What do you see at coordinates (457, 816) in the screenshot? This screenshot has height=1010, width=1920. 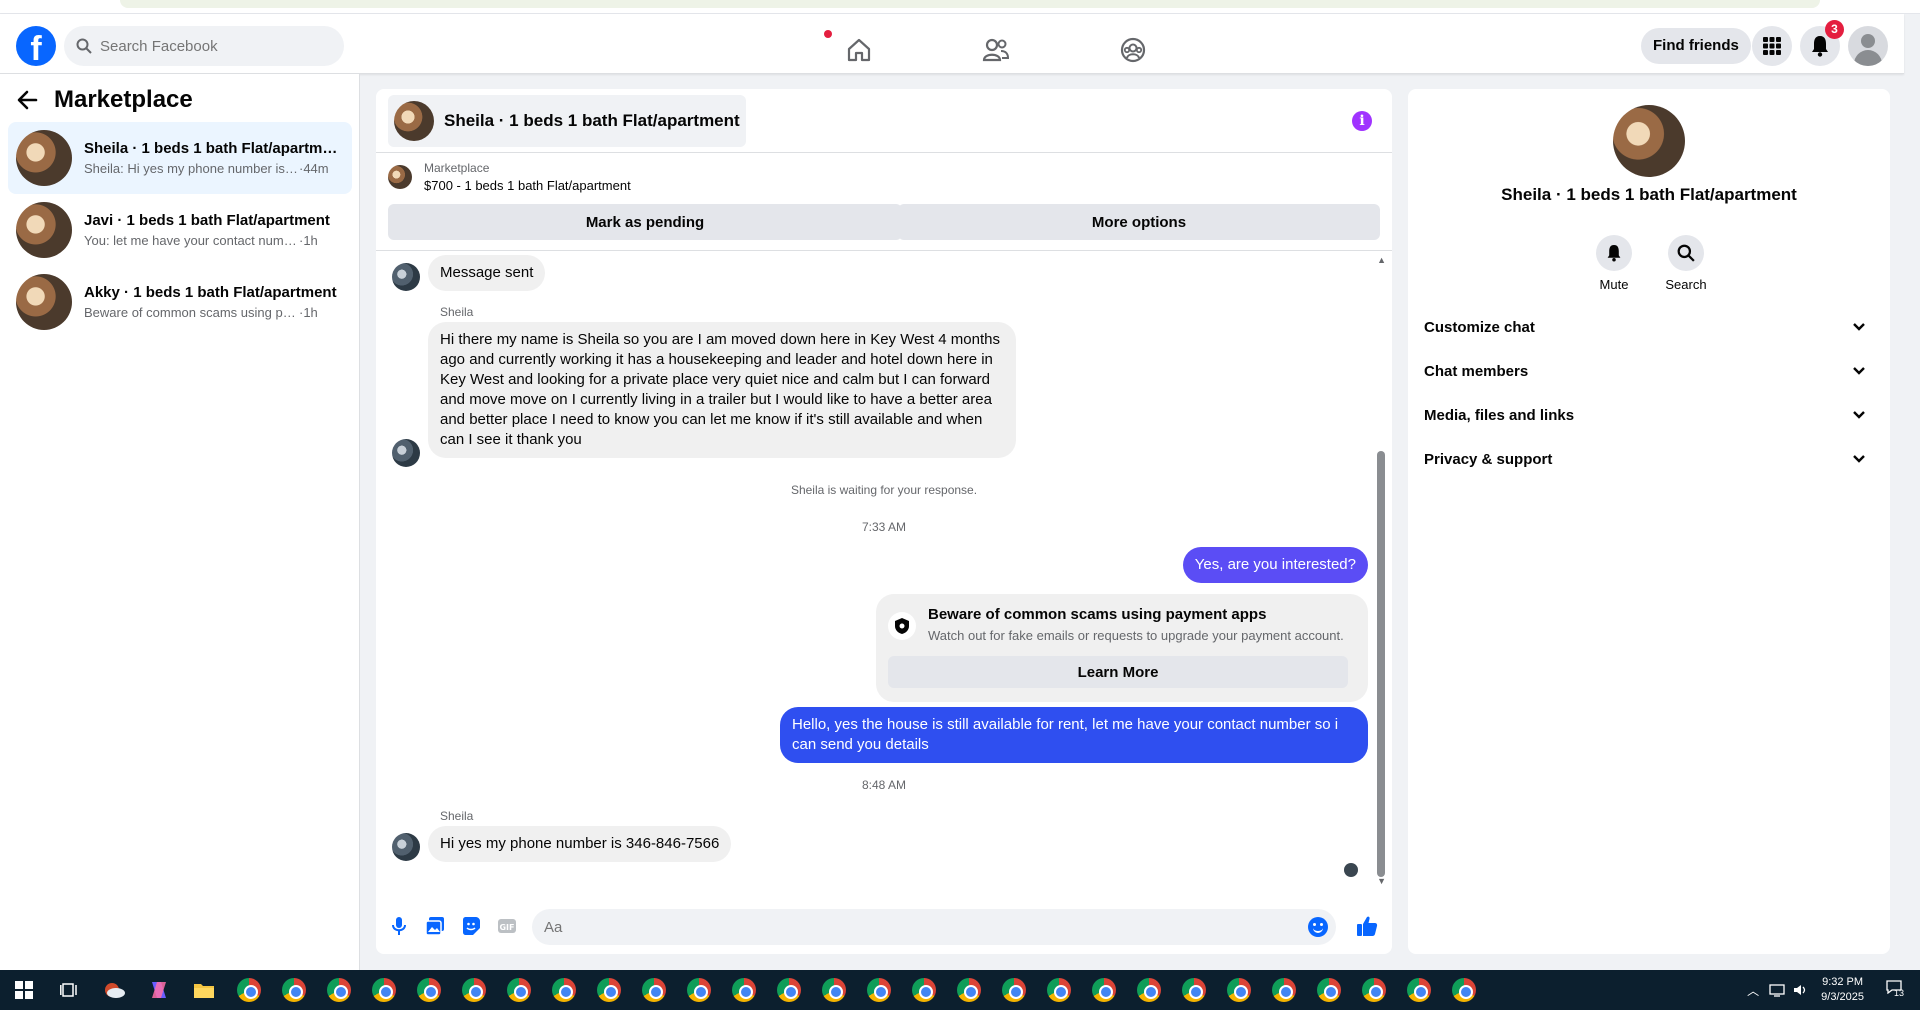 I see `sender-name: Sheila` at bounding box center [457, 816].